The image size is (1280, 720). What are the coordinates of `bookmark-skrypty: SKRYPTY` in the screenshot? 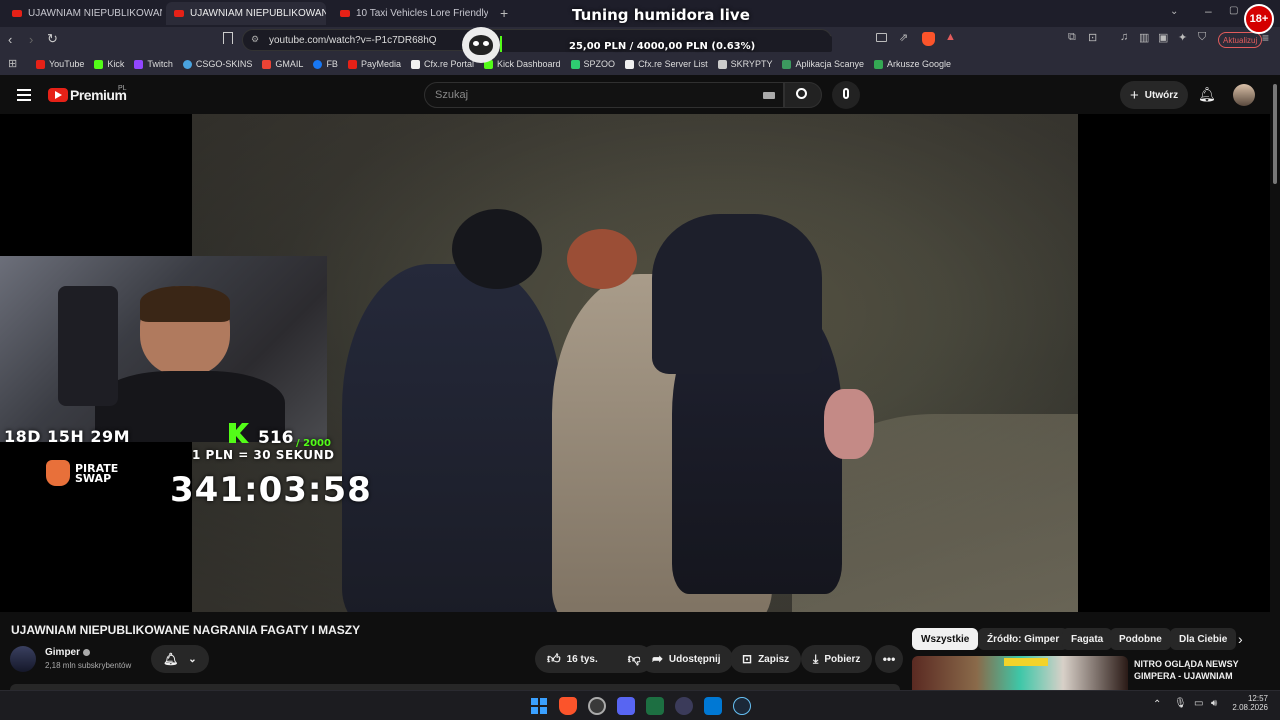 It's located at (744, 64).